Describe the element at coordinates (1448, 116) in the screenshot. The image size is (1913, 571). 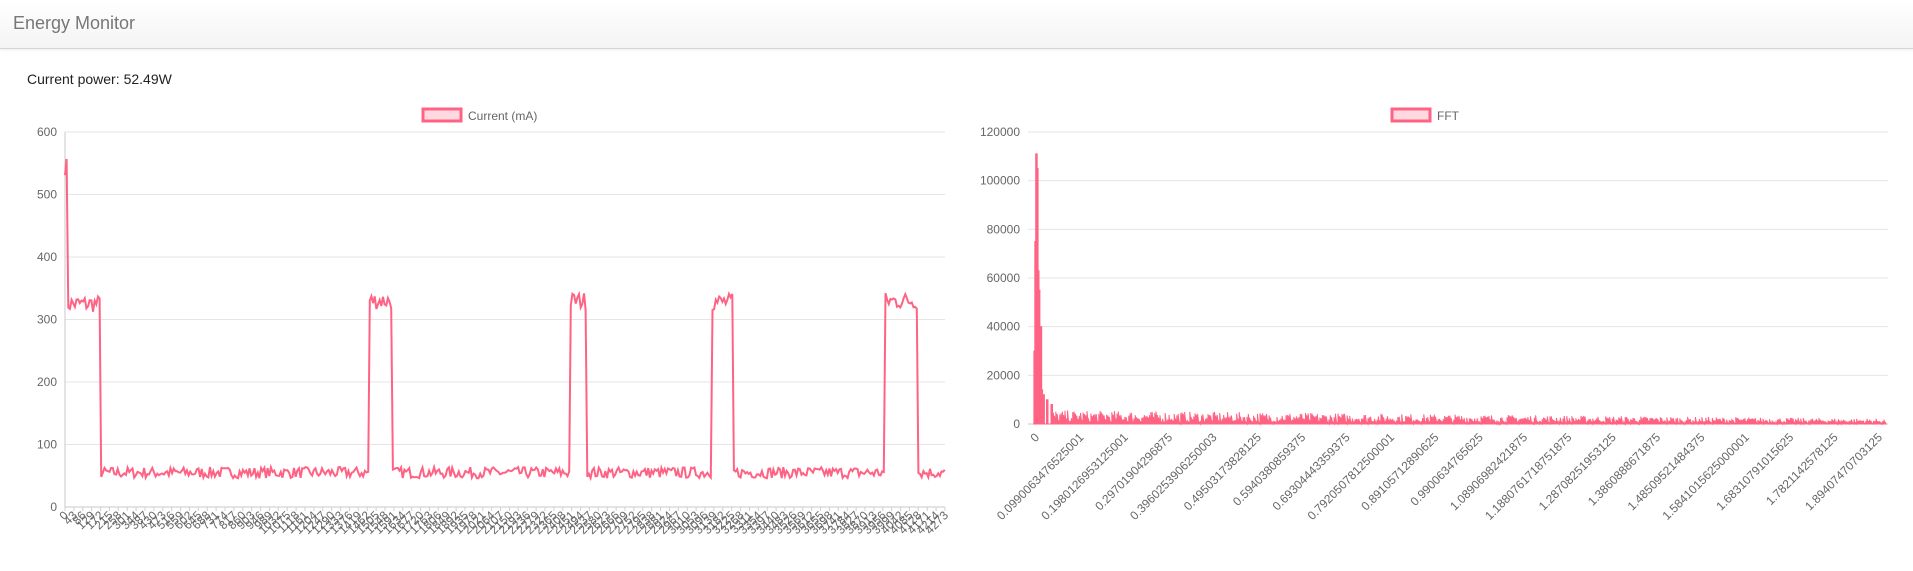
I see `legend-label: FFT` at that location.